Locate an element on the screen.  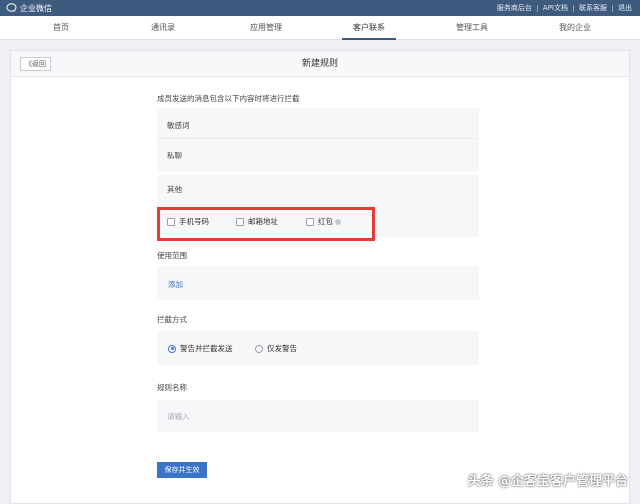
provider-admin-link: 服务商后台 is located at coordinates (514, 8).